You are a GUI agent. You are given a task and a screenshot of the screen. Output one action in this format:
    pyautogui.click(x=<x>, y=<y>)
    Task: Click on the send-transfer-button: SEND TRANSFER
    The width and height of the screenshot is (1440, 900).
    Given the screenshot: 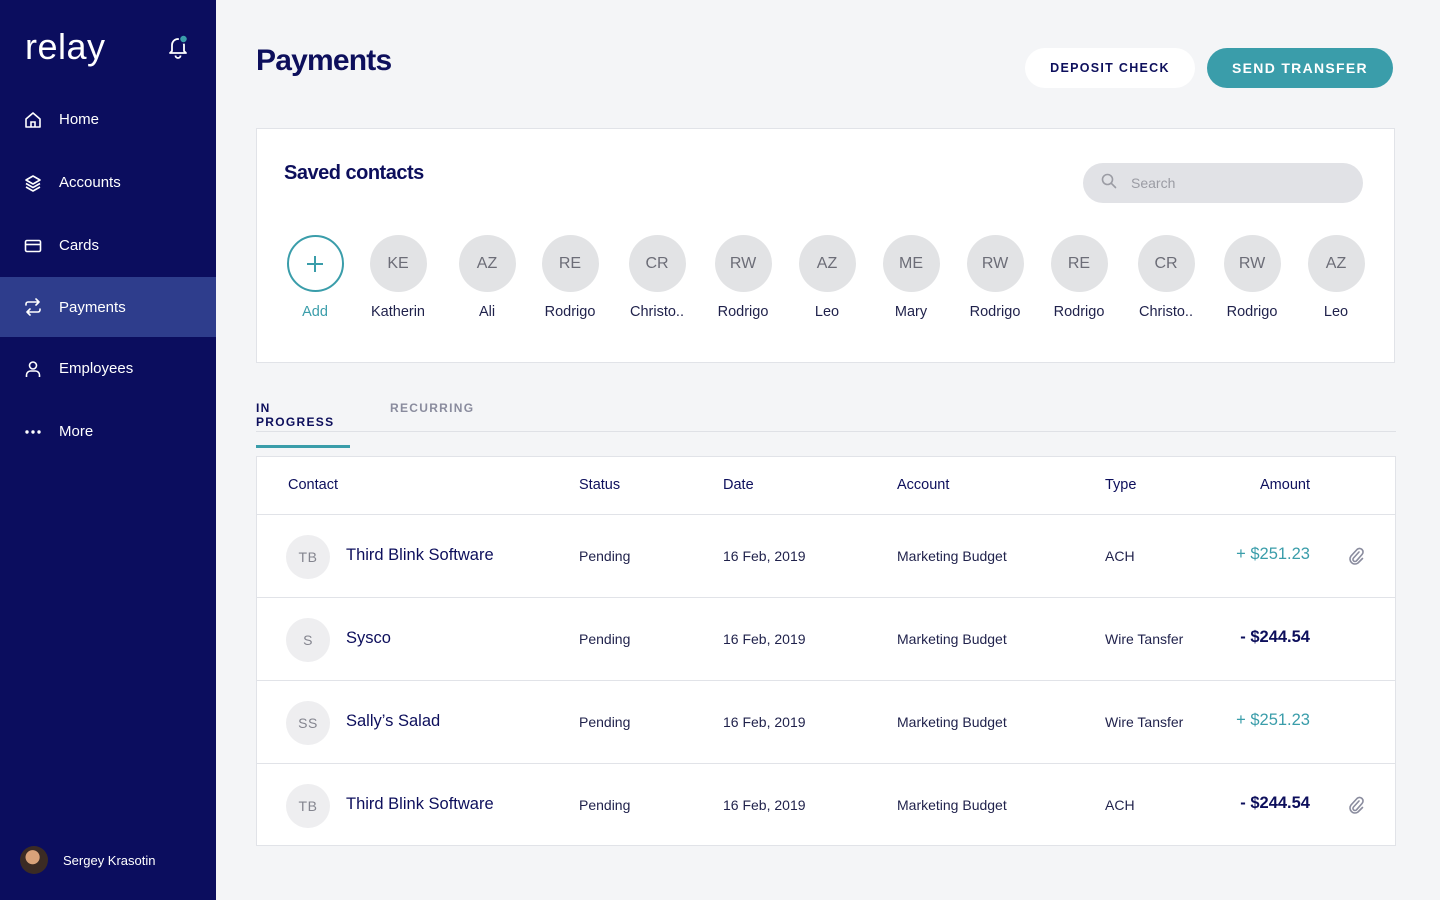 What is the action you would take?
    pyautogui.click(x=1300, y=68)
    